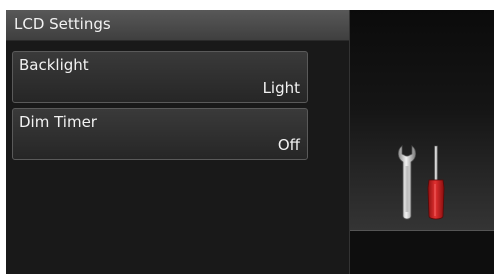  What do you see at coordinates (281, 88) in the screenshot?
I see `backlight-value: Light` at bounding box center [281, 88].